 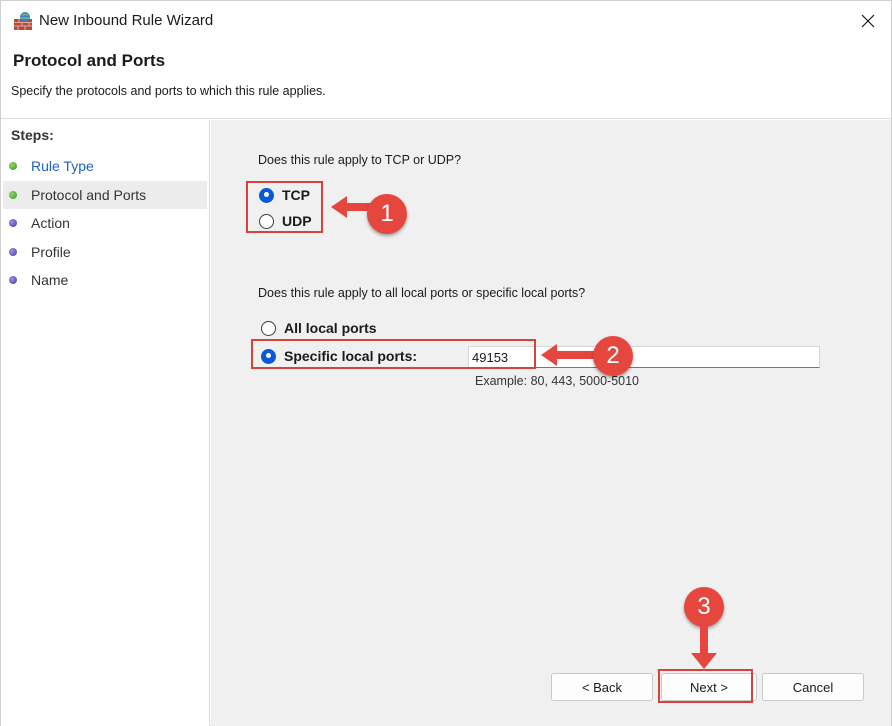 I want to click on step-badge-2: 2, so click(x=613, y=356).